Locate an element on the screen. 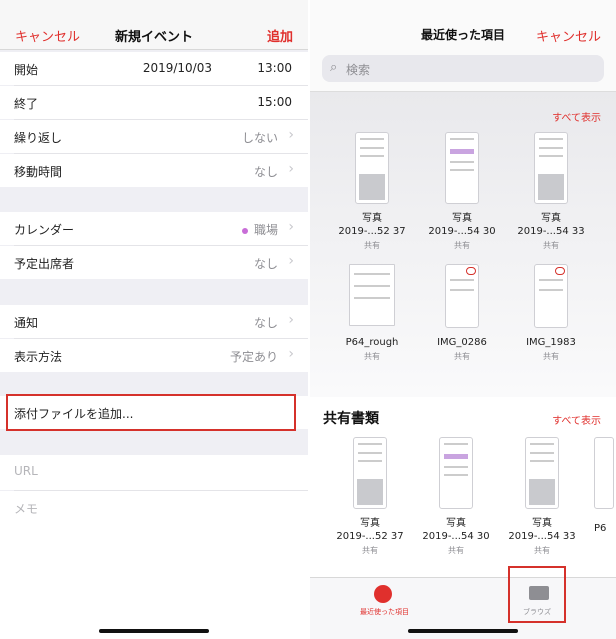  travel-time-label: 移動時間 is located at coordinates (38, 172).